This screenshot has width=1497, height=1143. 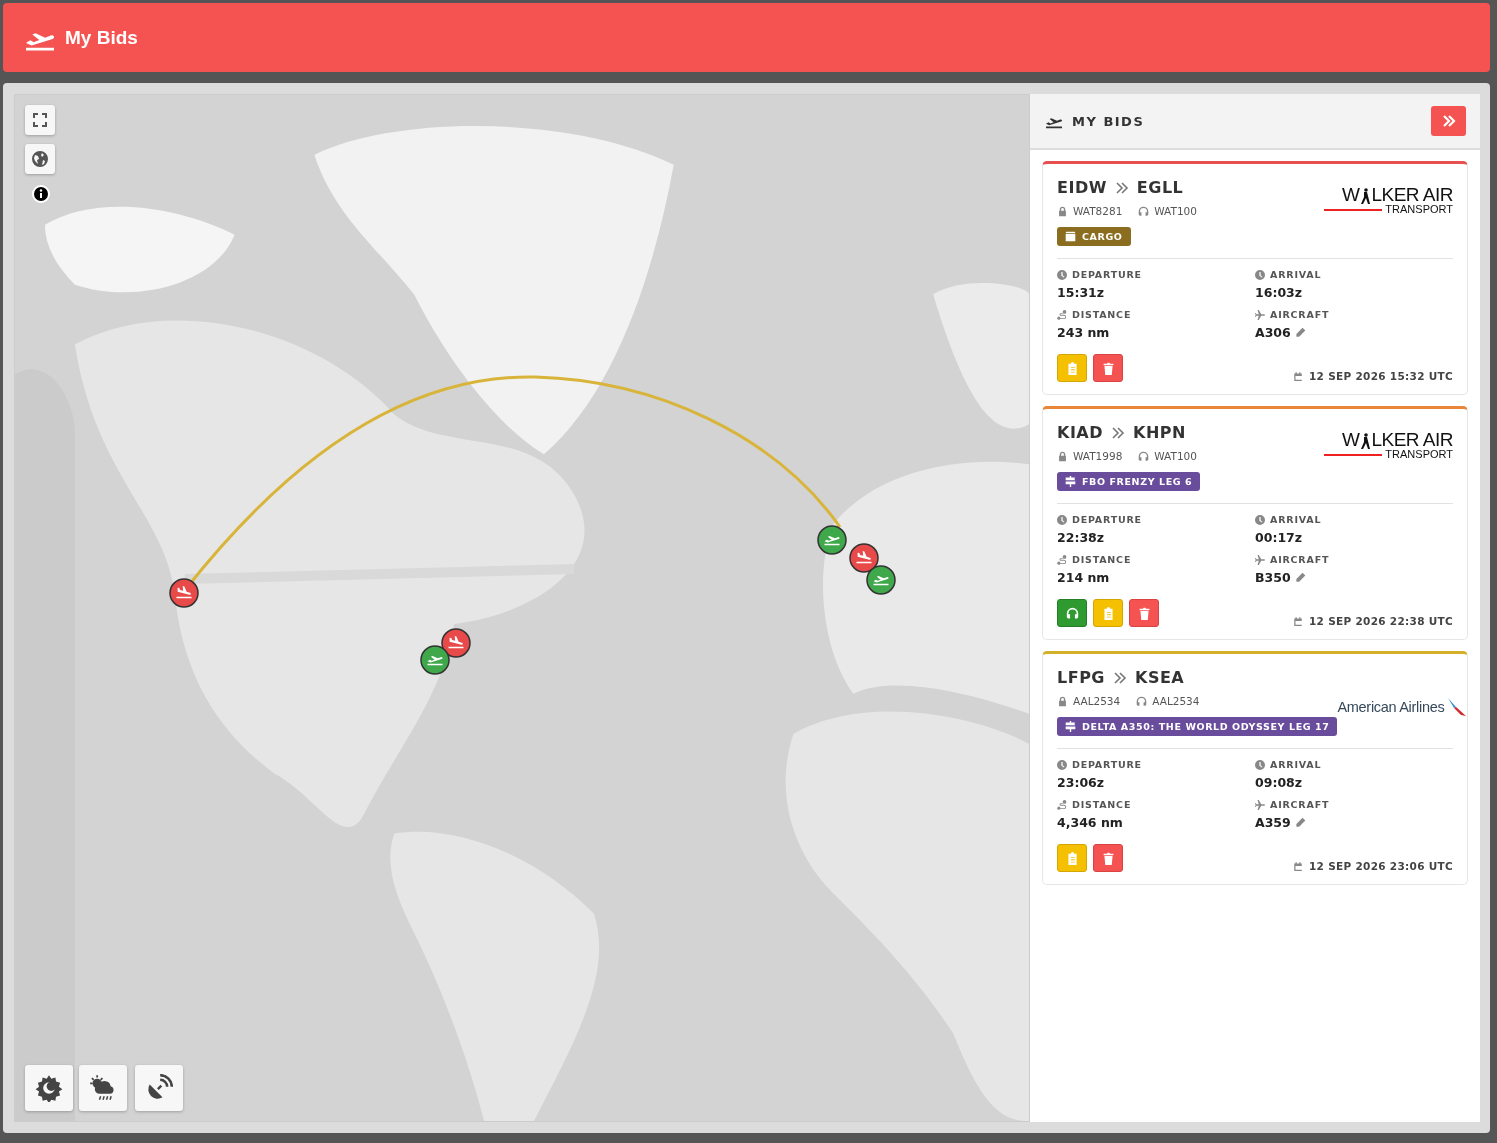 I want to click on chevrons-icon, so click(x=1448, y=121).